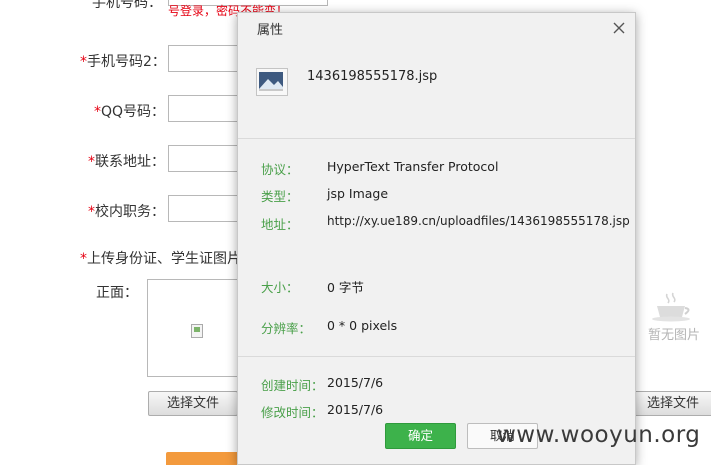  I want to click on broken-image-icon, so click(197, 331).